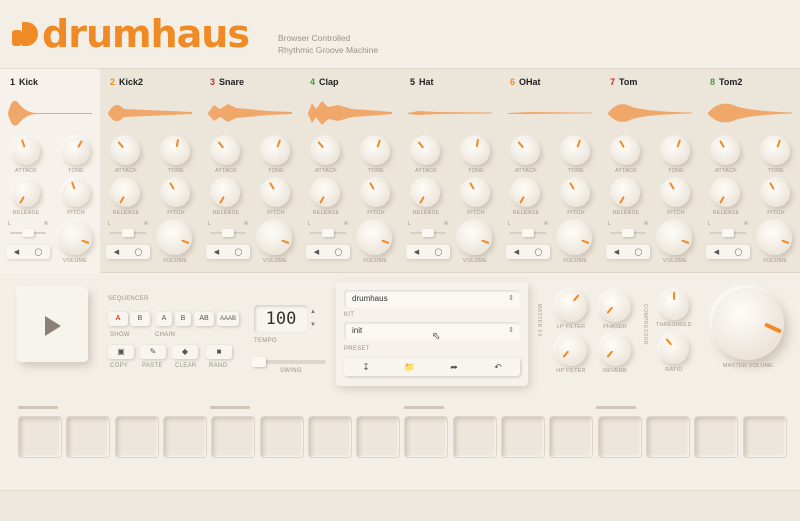  Describe the element at coordinates (228, 319) in the screenshot. I see `chain-aaab-button: AAAB` at that location.